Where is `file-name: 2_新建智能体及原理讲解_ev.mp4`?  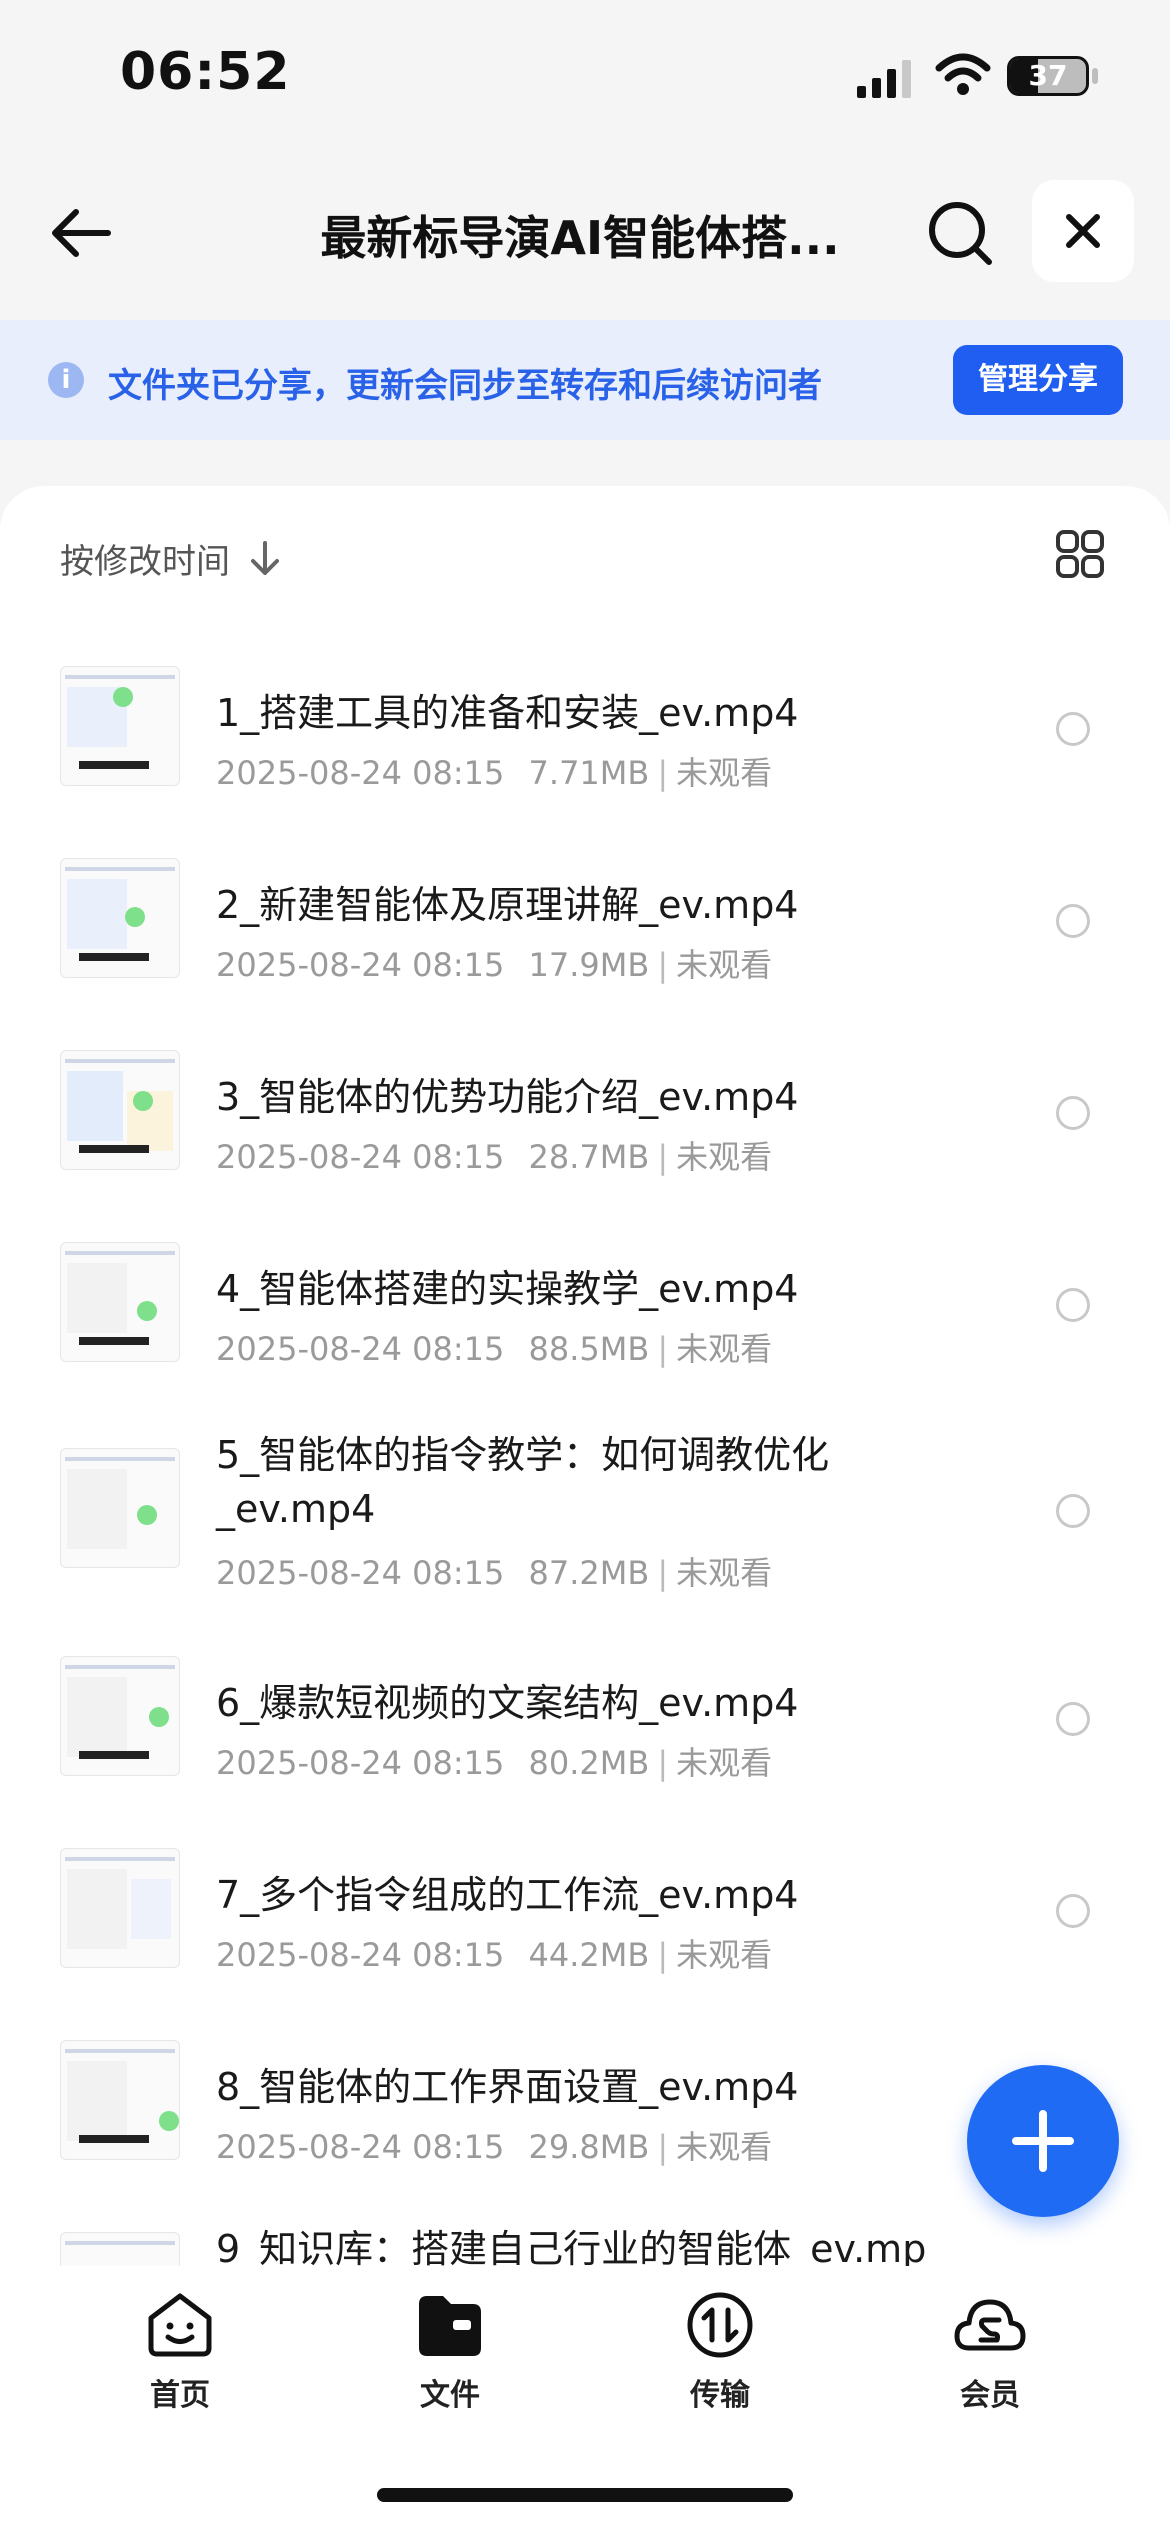 file-name: 2_新建智能体及原理讲解_ev.mp4 is located at coordinates (507, 905).